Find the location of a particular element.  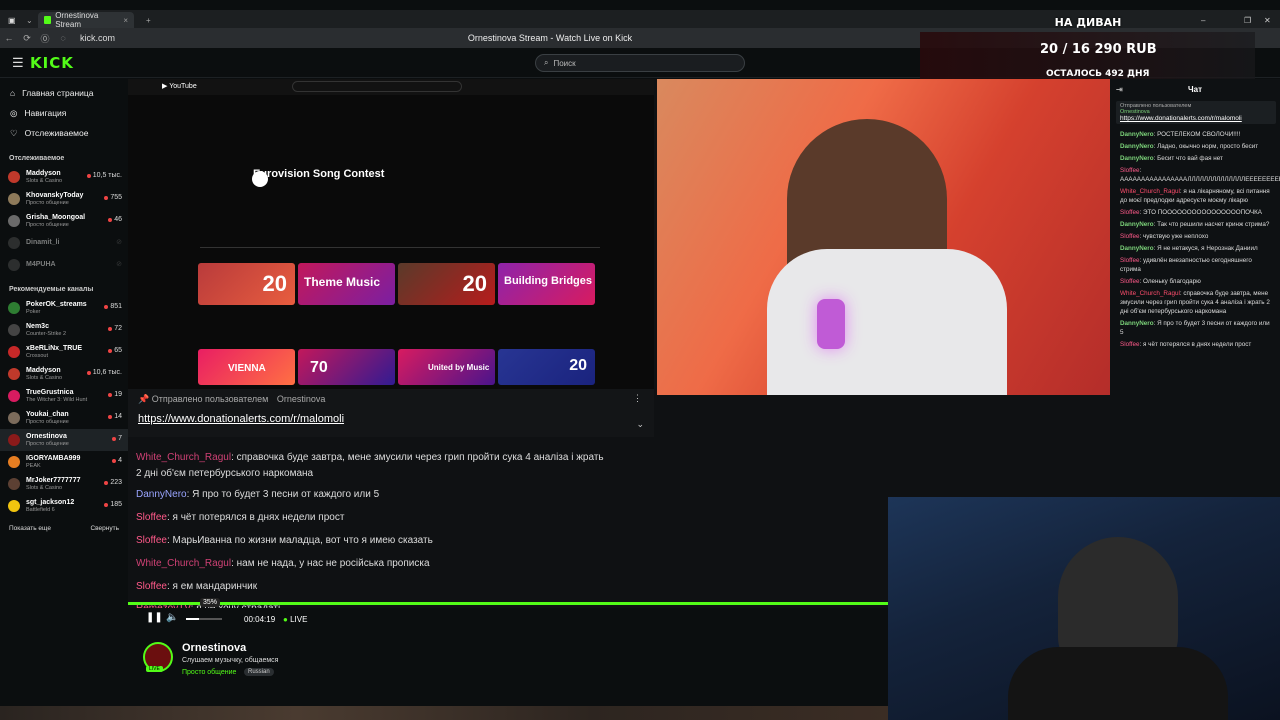

streamer-name: Ornestinova is located at coordinates (214, 648).